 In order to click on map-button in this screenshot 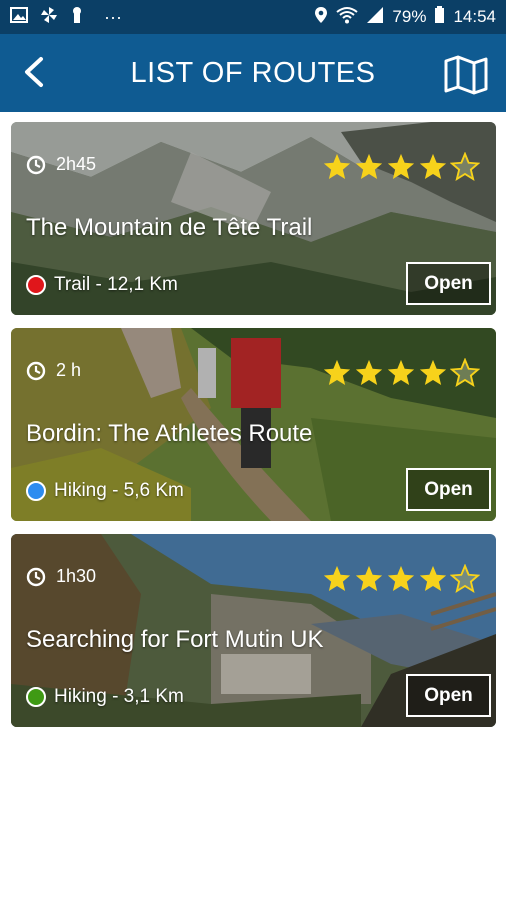, I will do `click(466, 75)`.